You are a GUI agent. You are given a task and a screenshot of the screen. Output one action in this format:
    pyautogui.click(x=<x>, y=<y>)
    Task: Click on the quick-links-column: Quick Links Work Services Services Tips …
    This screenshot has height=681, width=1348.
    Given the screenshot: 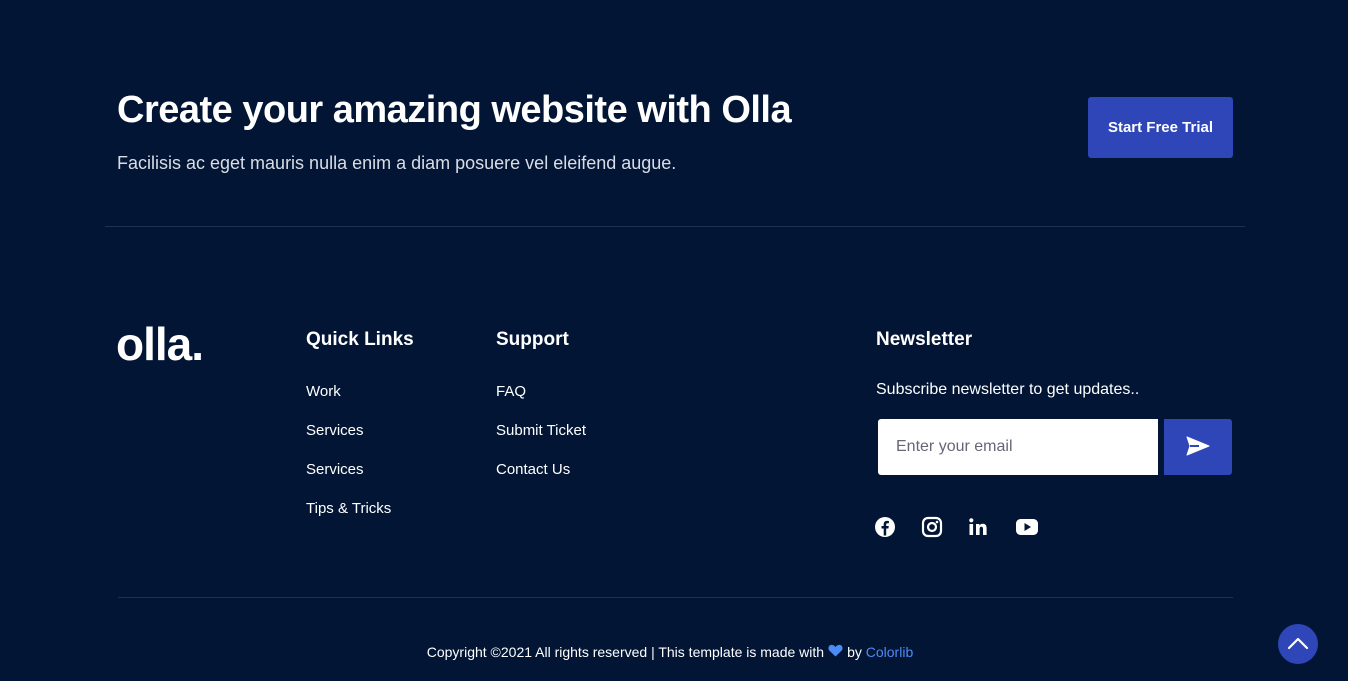 What is the action you would take?
    pyautogui.click(x=360, y=423)
    